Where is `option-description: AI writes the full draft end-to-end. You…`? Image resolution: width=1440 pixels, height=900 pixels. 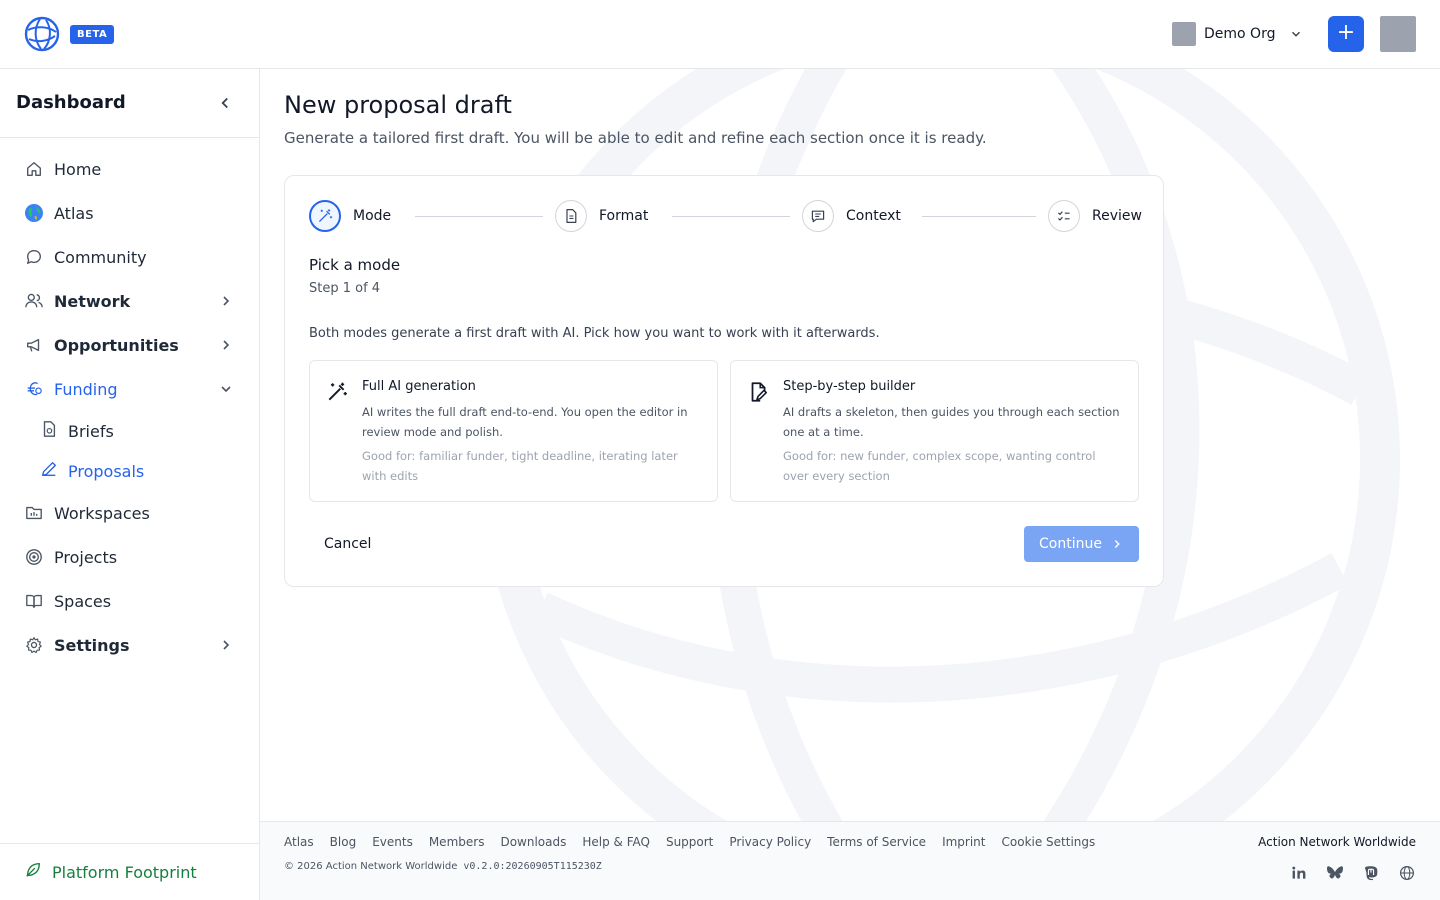
option-description: AI writes the full draft end-to-end. You… is located at coordinates (525, 422).